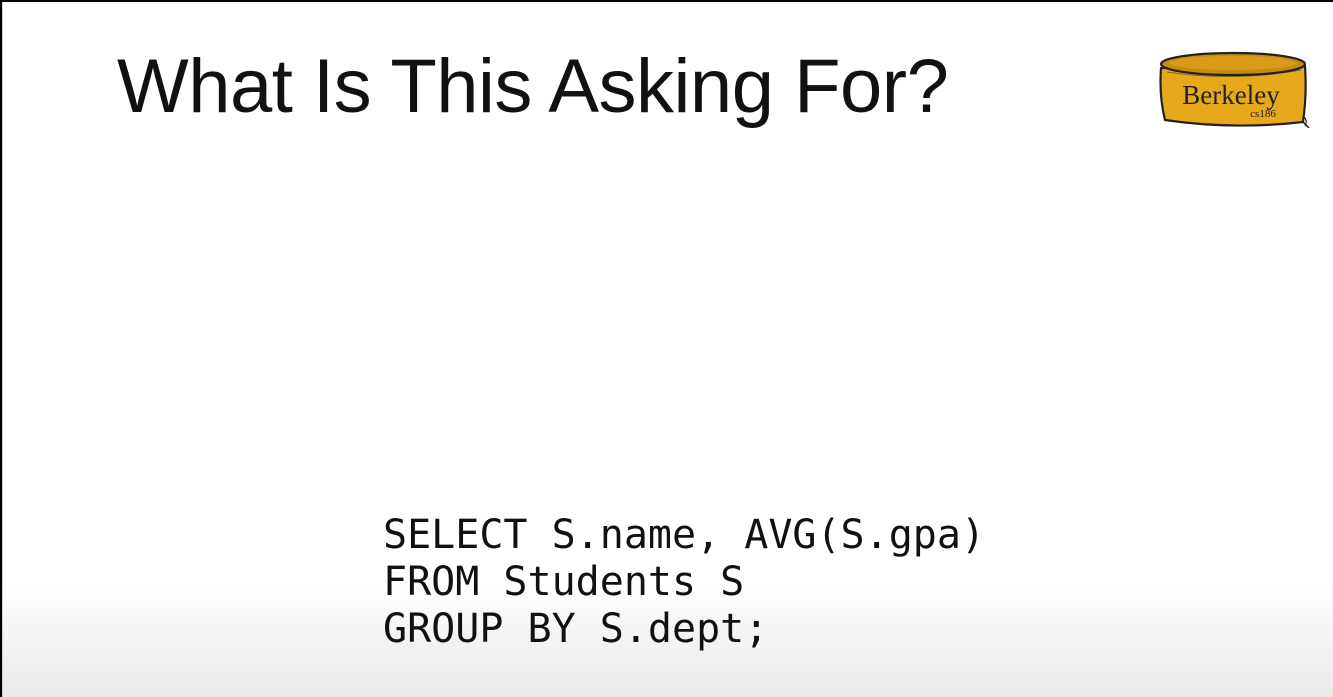 The width and height of the screenshot is (1333, 697). I want to click on code-line: SELECT S.name, AVG(S.gpa), so click(684, 535).